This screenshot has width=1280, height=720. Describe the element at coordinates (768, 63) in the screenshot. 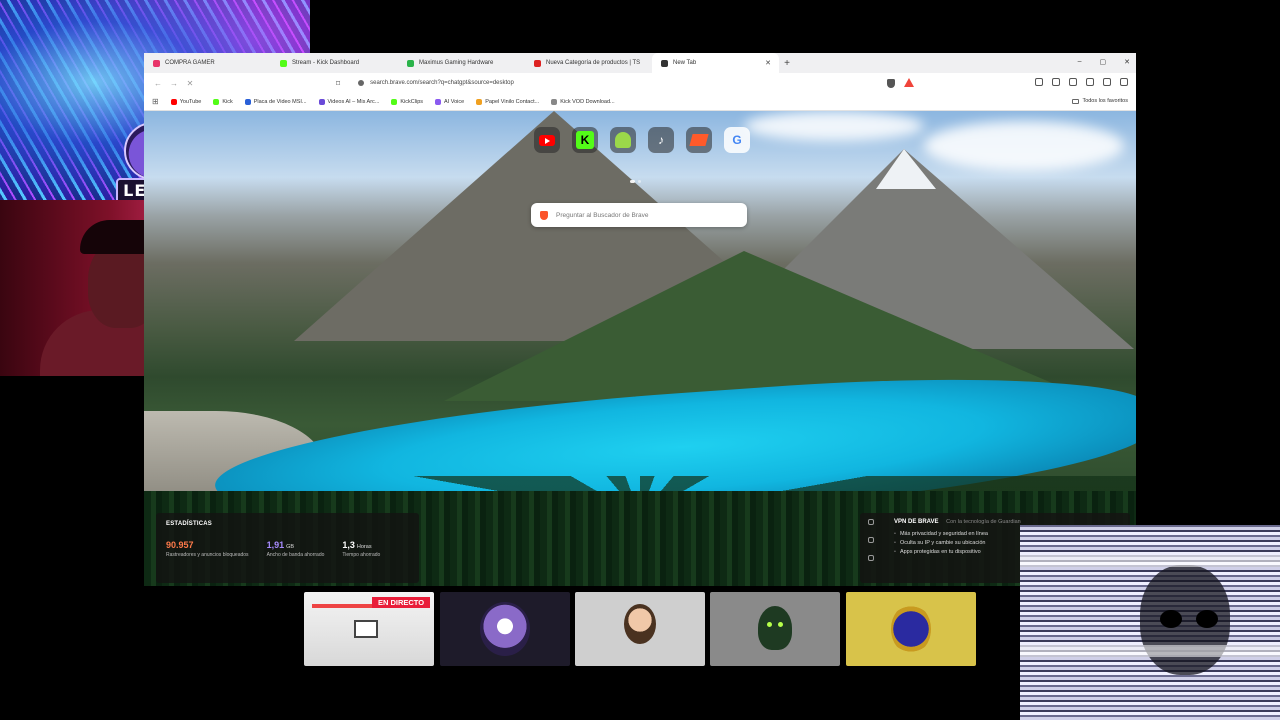

I see `close-tab-icon: ✕` at that location.